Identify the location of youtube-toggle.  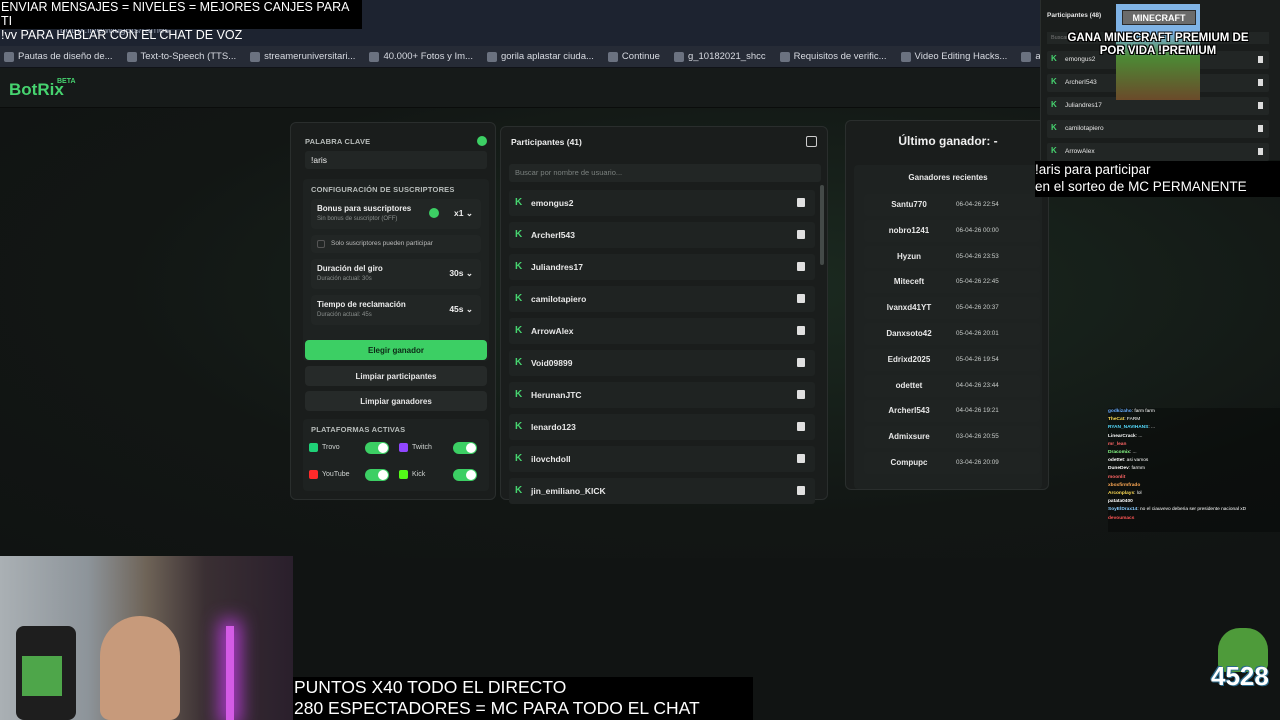
(377, 475).